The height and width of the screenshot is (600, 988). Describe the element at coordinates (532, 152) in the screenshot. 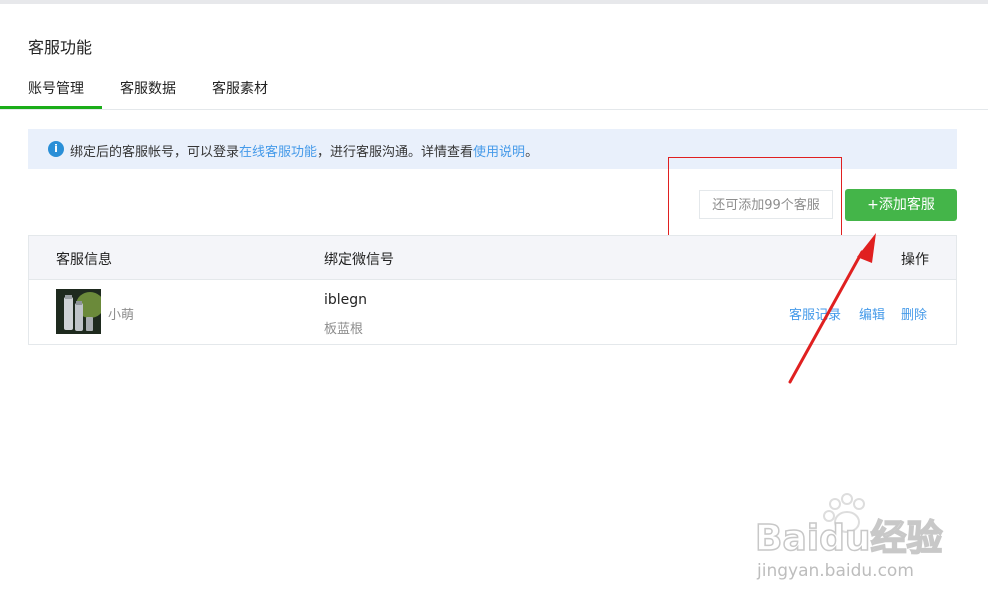

I see `notice-text-after: 。` at that location.